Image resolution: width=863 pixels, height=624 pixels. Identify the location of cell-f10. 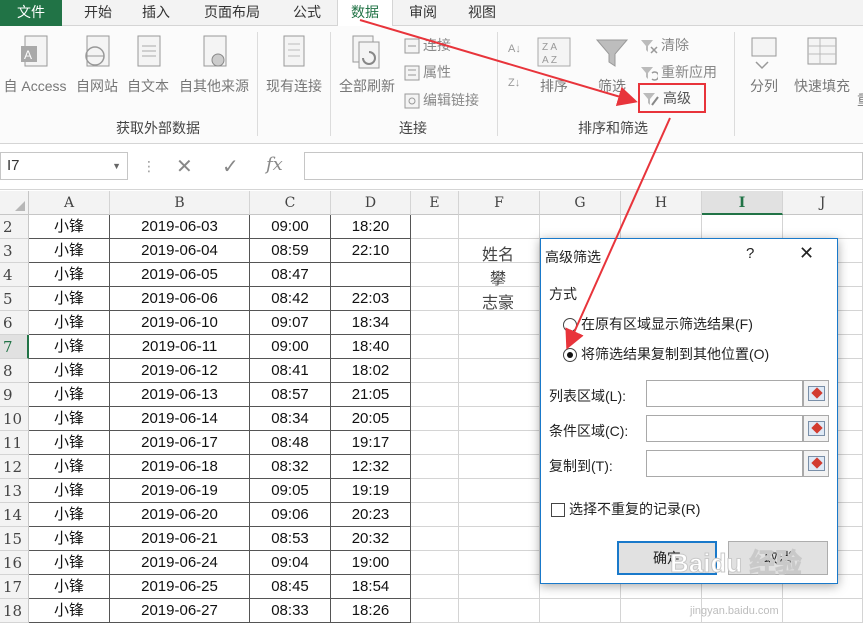
(499, 419).